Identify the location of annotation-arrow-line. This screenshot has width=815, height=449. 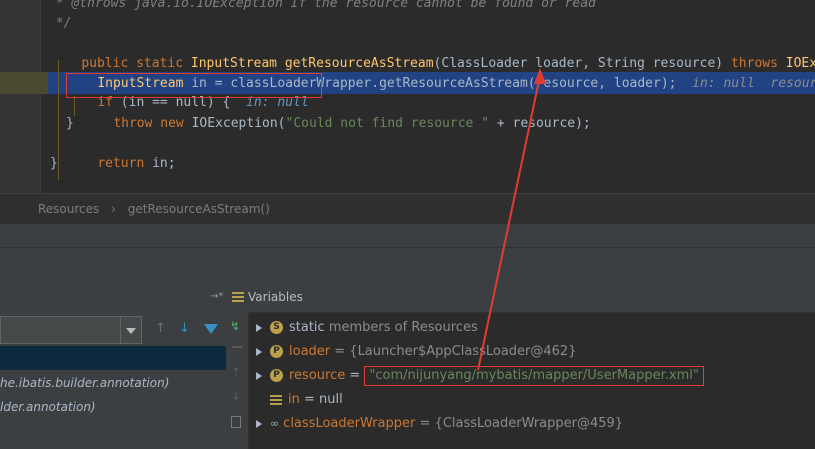
(509, 223).